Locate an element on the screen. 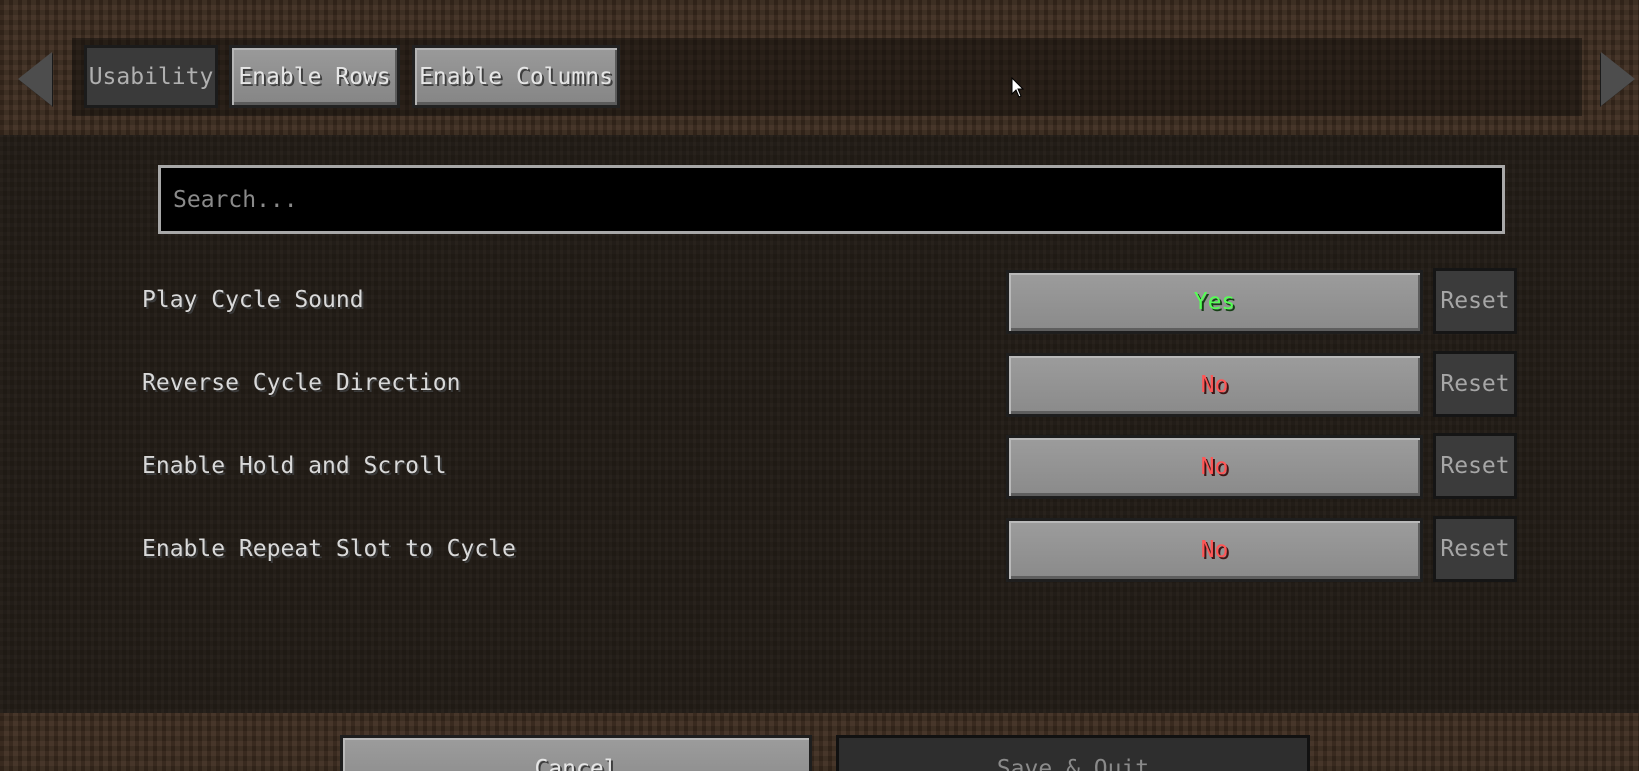 The image size is (1639, 771). reverse-cycle-direction-toggle: No is located at coordinates (1214, 385).